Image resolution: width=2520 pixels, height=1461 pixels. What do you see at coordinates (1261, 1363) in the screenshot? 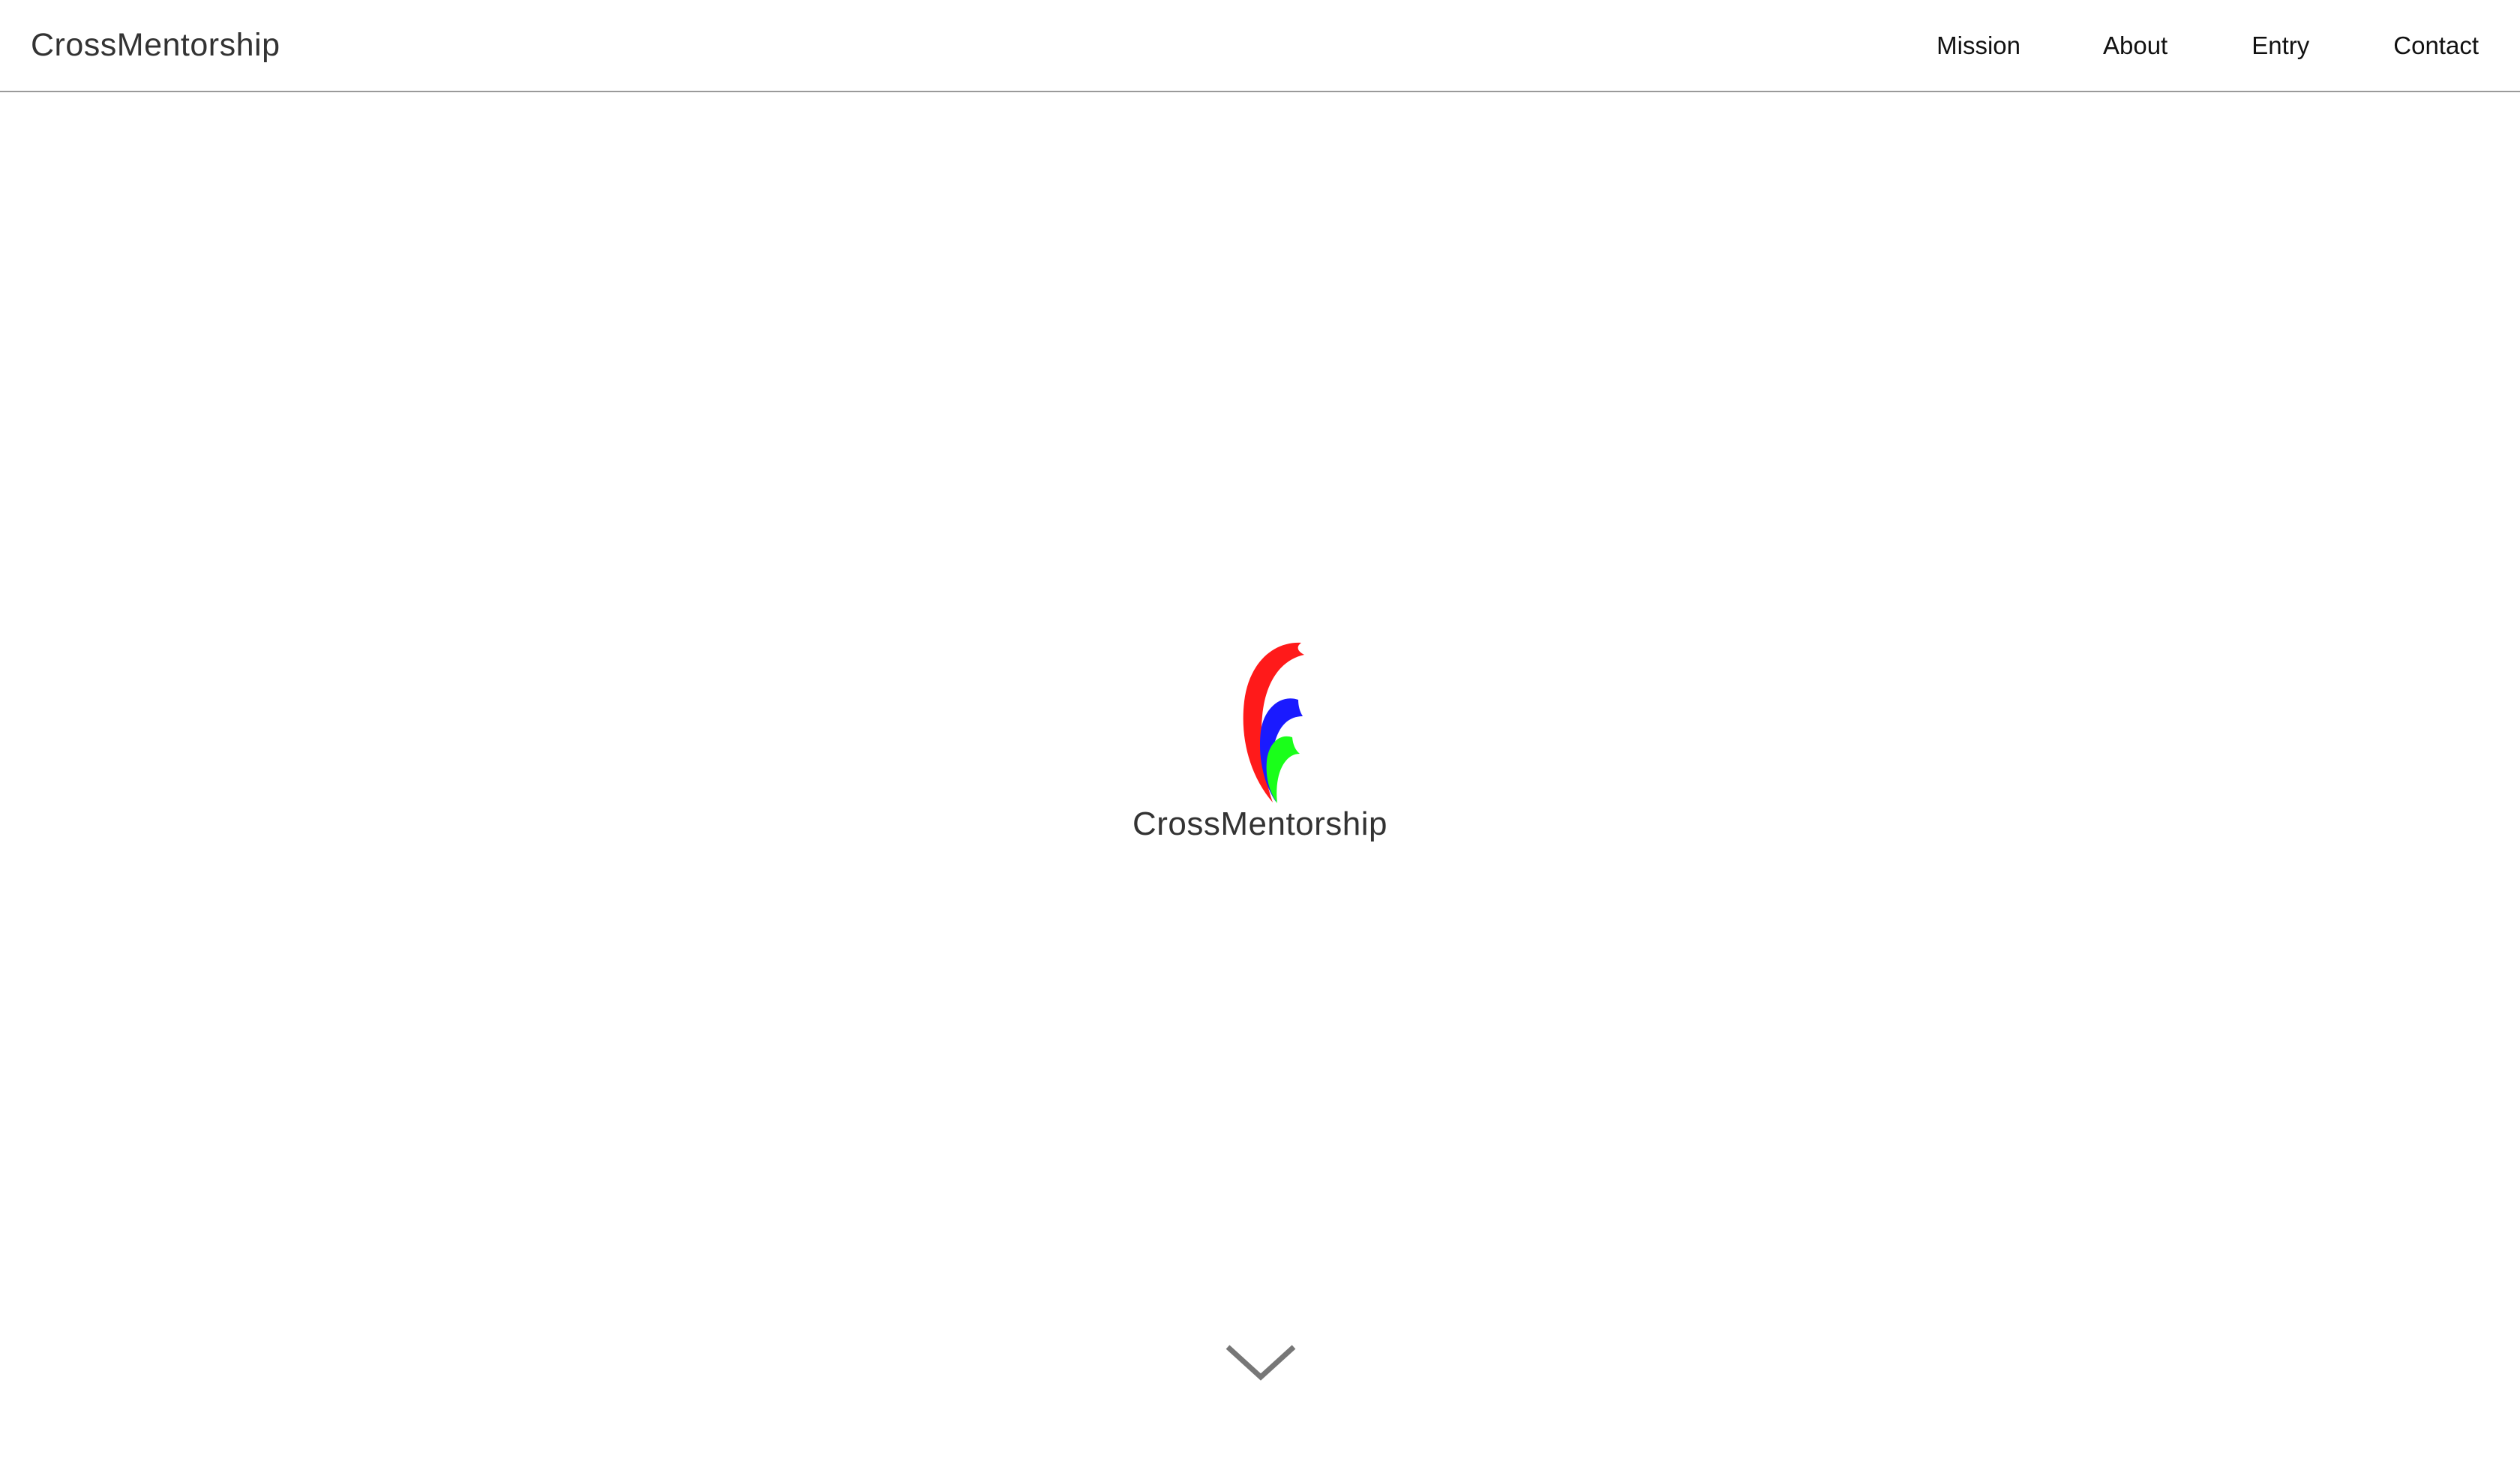
I see `chevron-down-icon` at bounding box center [1261, 1363].